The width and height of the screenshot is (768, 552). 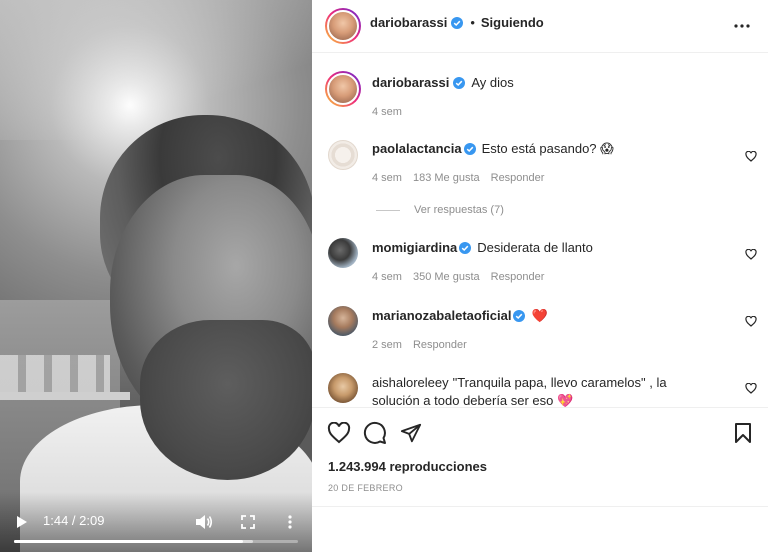 What do you see at coordinates (343, 26) in the screenshot?
I see `avatar` at bounding box center [343, 26].